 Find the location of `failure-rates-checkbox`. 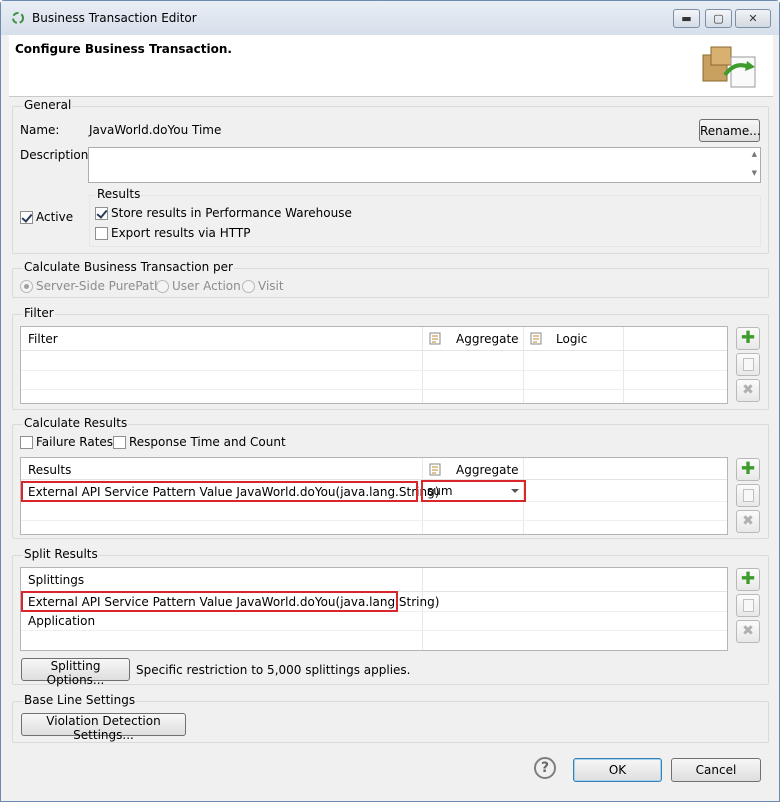

failure-rates-checkbox is located at coordinates (26, 442).